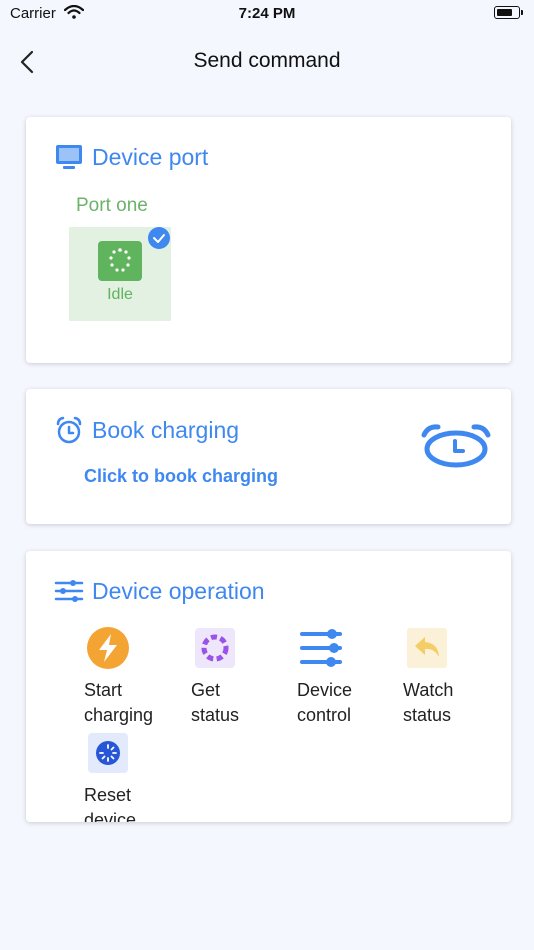 This screenshot has width=534, height=950. I want to click on start-charging-label-1: Start, so click(103, 690).